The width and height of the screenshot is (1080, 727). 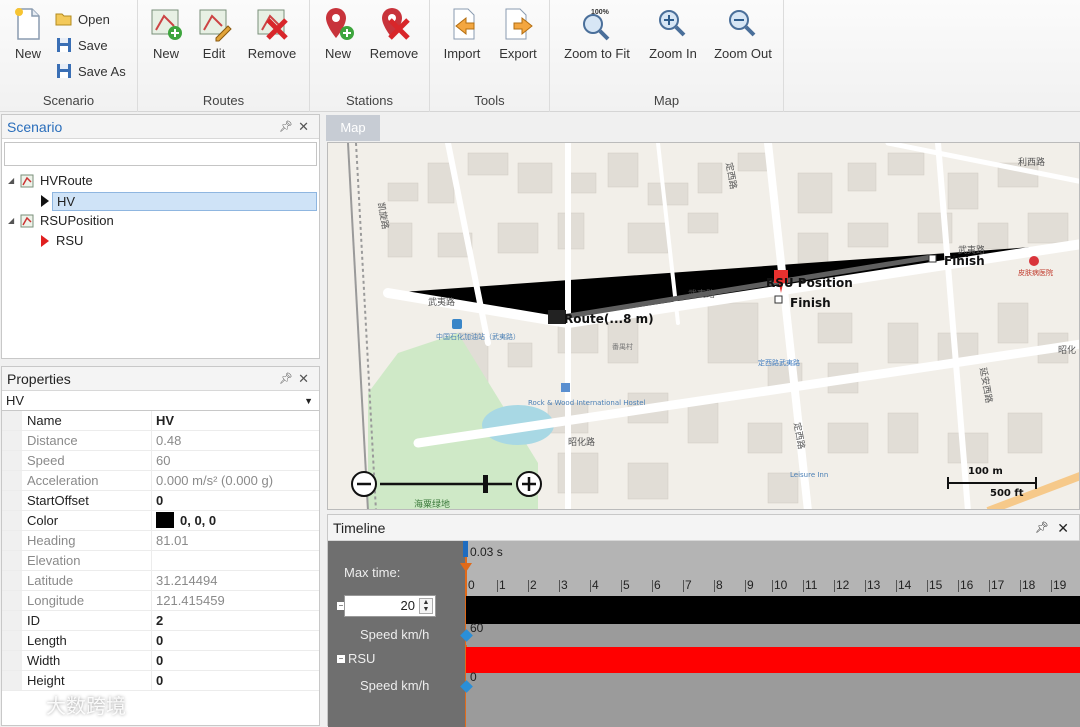 What do you see at coordinates (160, 581) in the screenshot?
I see `prop-row-latitude: Latitude 31.214494` at bounding box center [160, 581].